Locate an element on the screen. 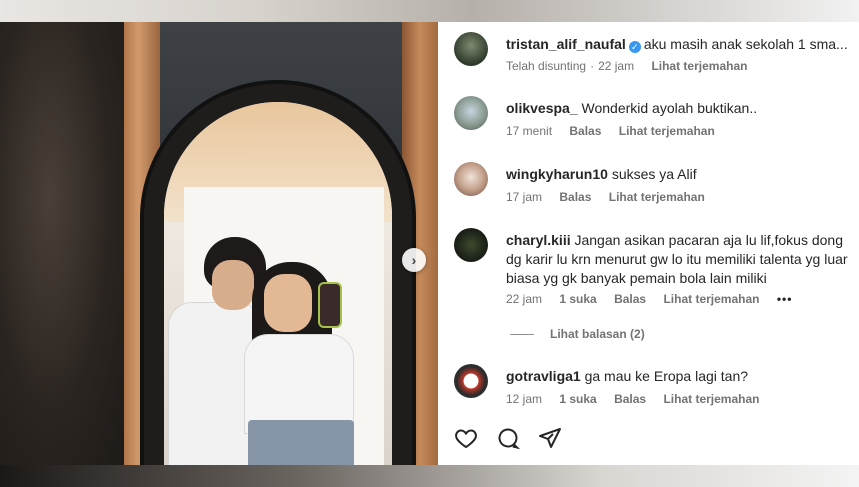 The width and height of the screenshot is (859, 487). send-icon is located at coordinates (550, 440).